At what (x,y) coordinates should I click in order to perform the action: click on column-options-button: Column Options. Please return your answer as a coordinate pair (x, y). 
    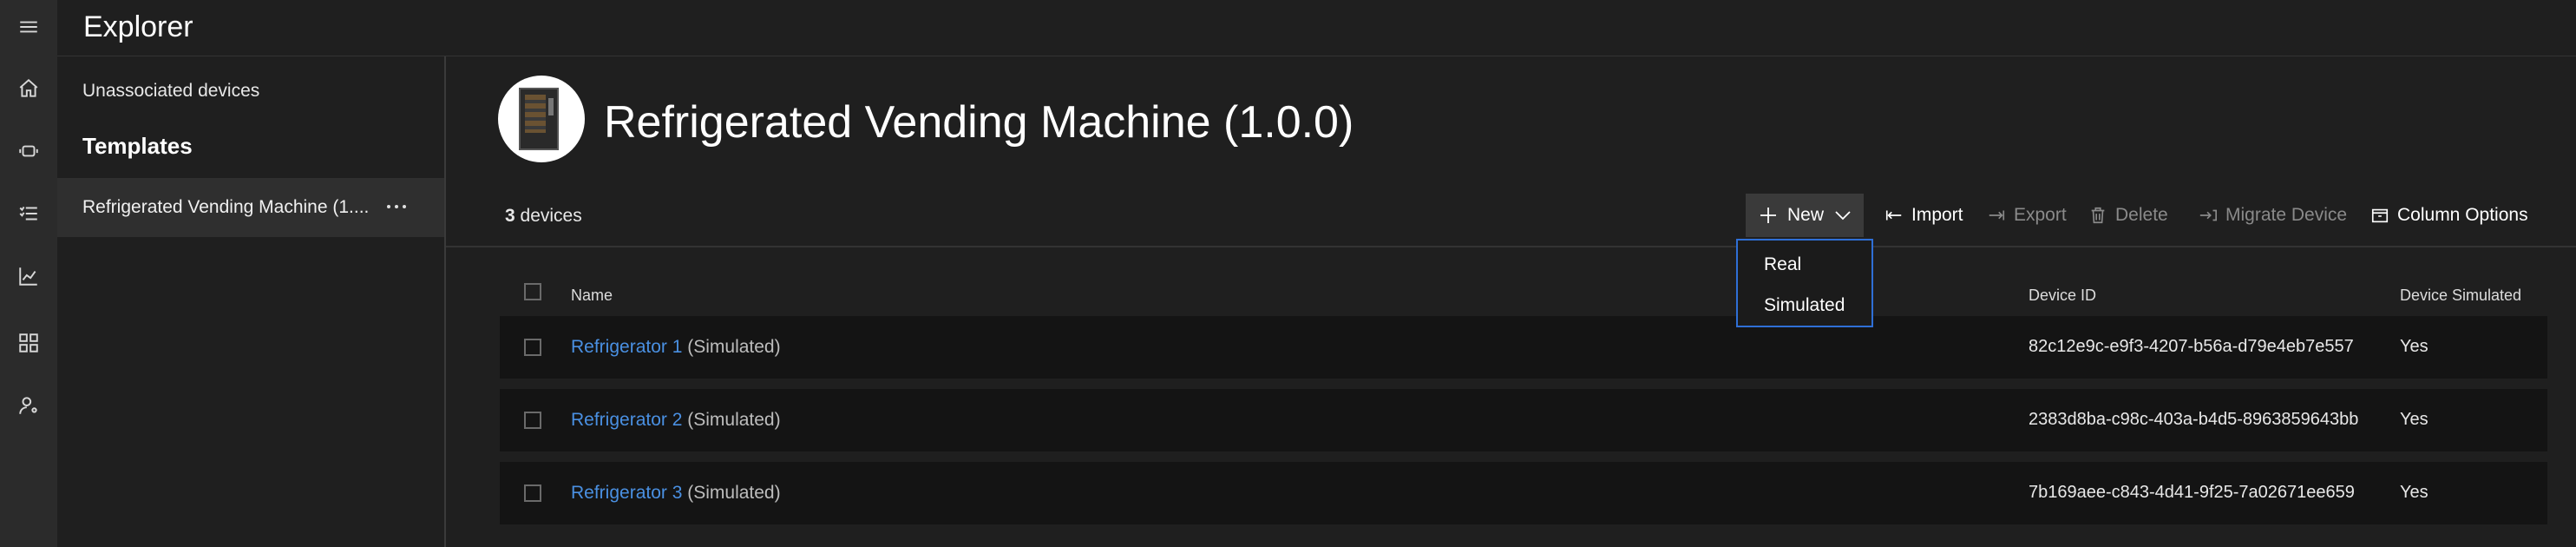
    Looking at the image, I should click on (2449, 216).